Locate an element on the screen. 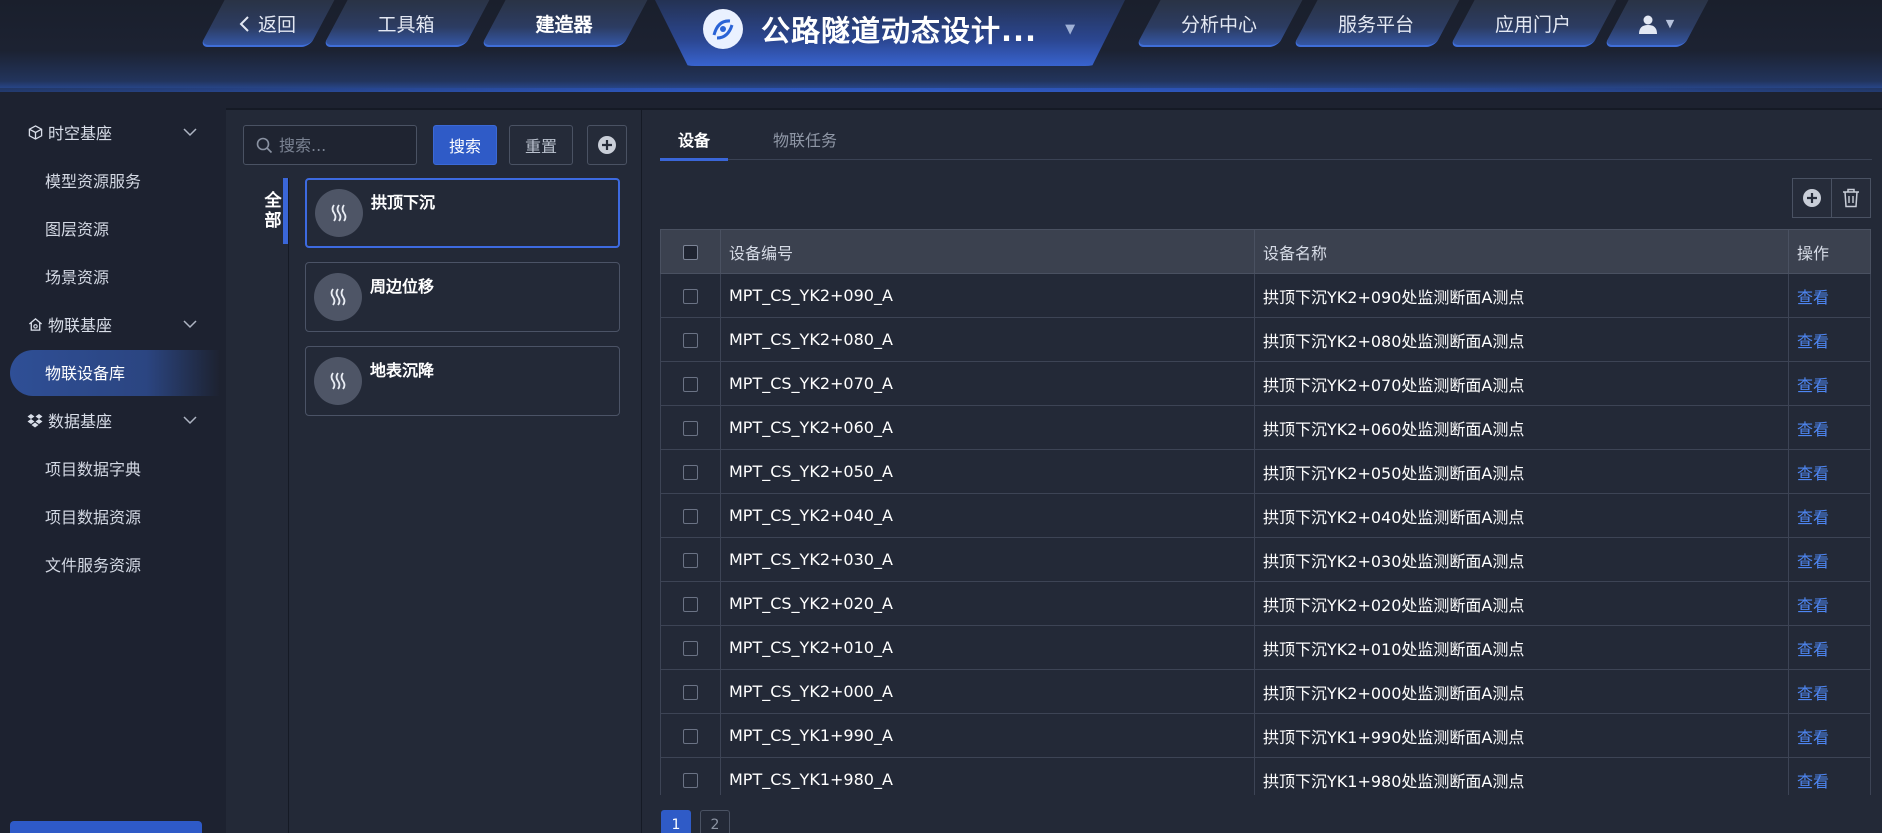 This screenshot has width=1882, height=833. page-button-2: 2 is located at coordinates (715, 821).